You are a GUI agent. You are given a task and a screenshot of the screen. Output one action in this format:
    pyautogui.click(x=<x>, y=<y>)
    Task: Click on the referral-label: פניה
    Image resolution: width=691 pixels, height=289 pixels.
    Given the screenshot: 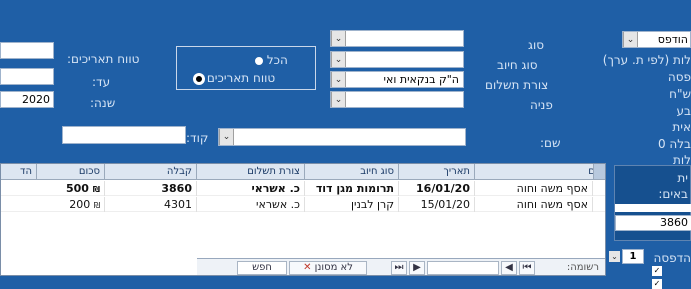 What is the action you would take?
    pyautogui.click(x=541, y=105)
    